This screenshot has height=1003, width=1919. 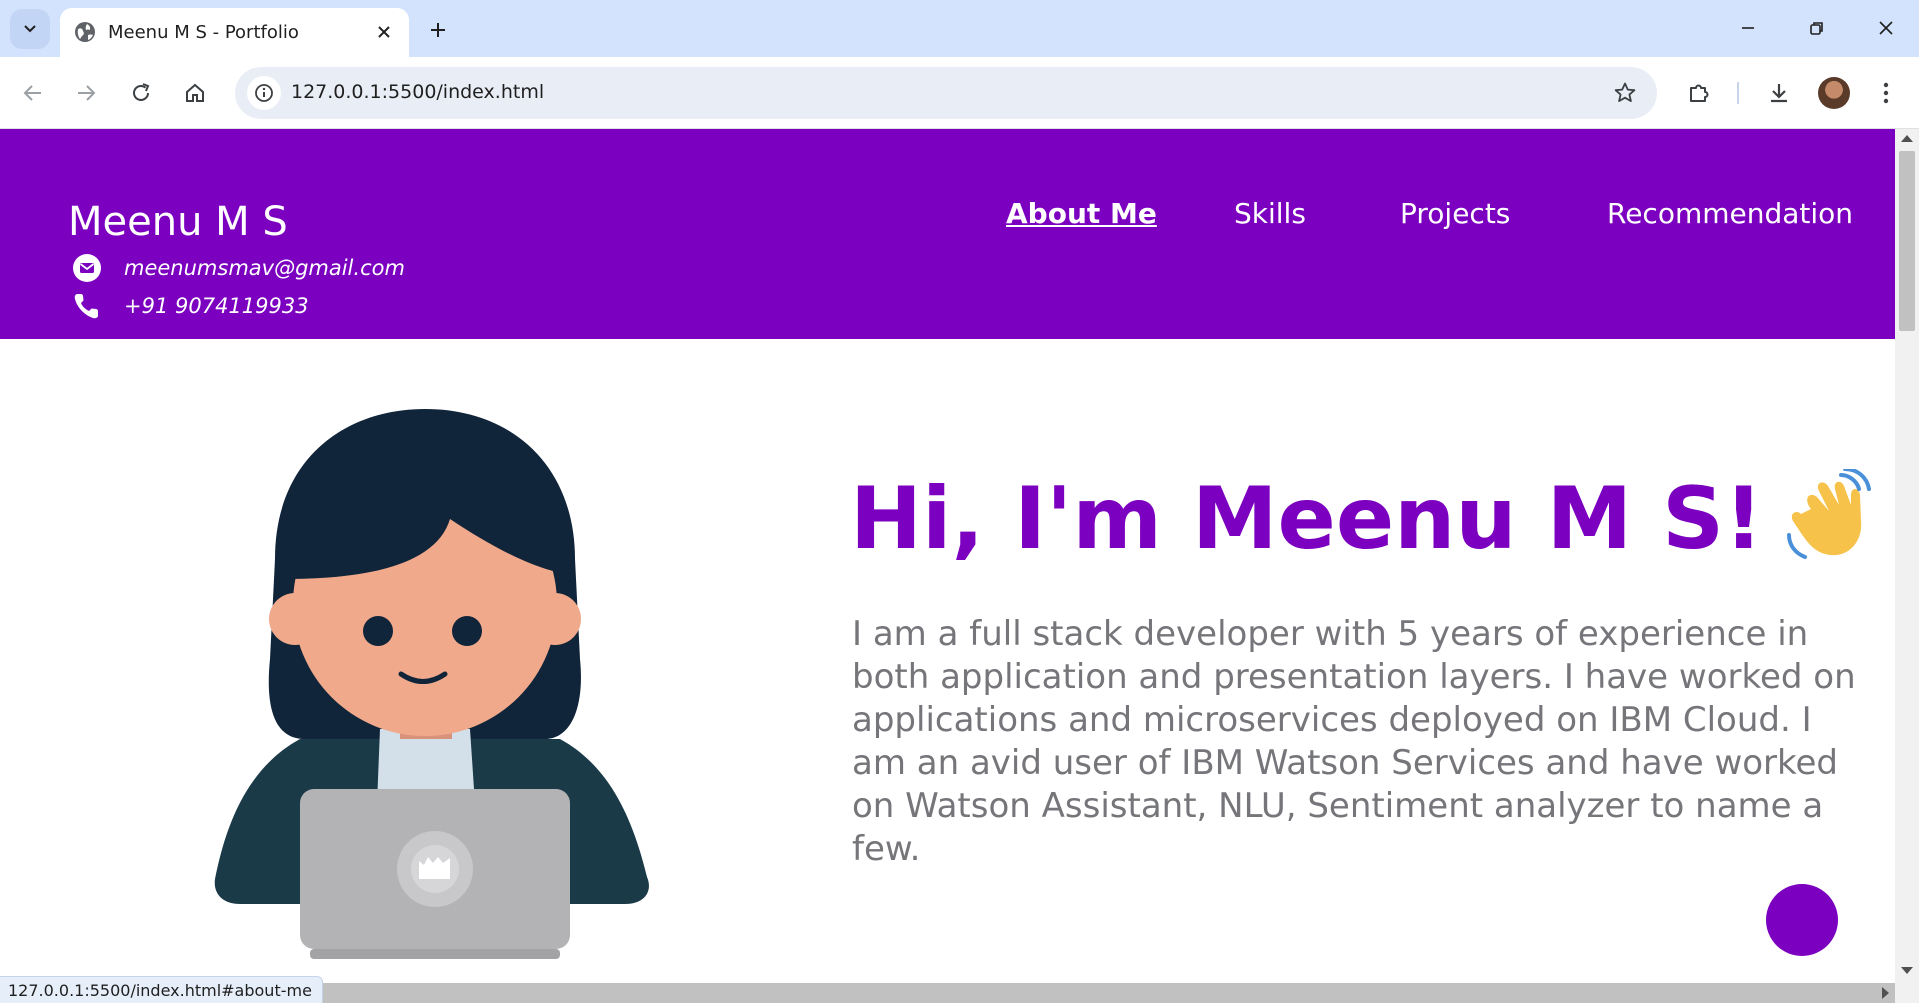 I want to click on waving-hand-icon, so click(x=1829, y=514).